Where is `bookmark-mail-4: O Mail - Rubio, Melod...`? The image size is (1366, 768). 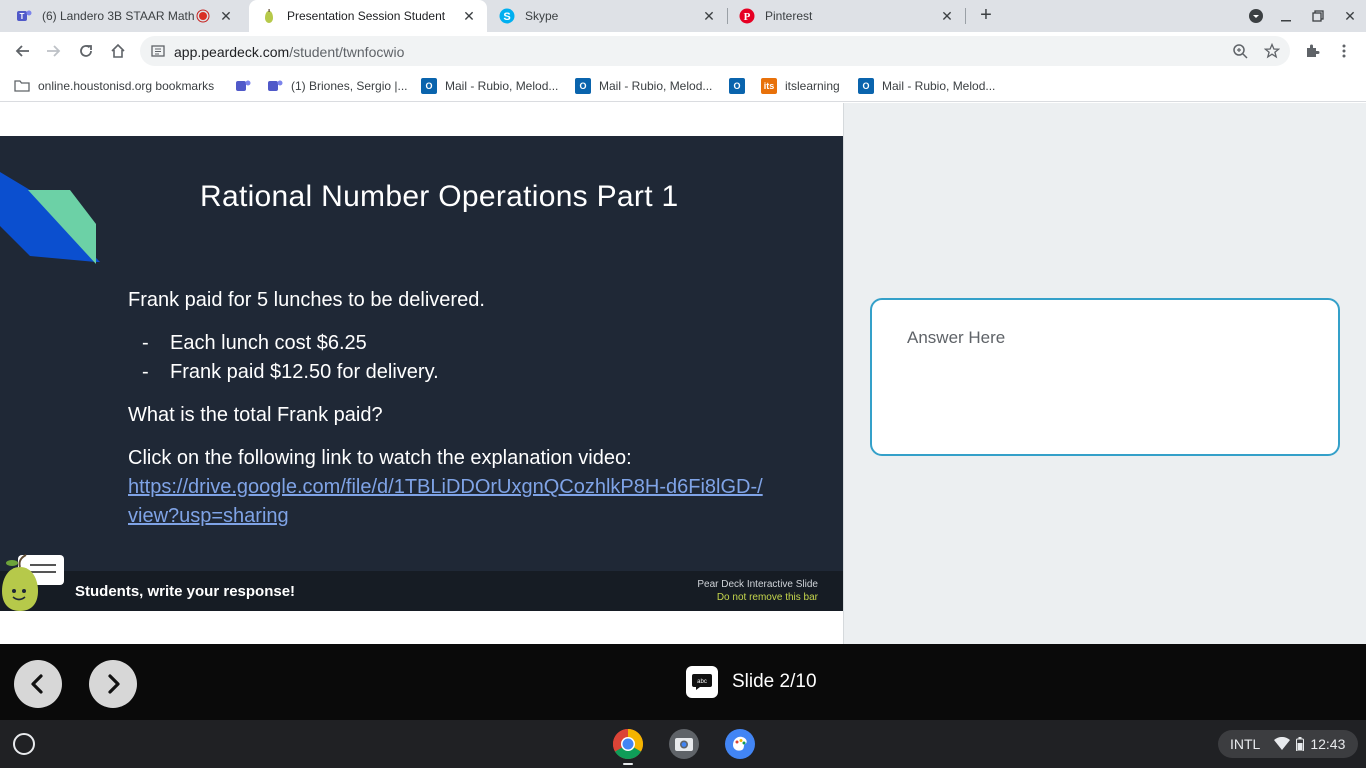
bookmark-mail-4: O Mail - Rubio, Melod... is located at coordinates (926, 86).